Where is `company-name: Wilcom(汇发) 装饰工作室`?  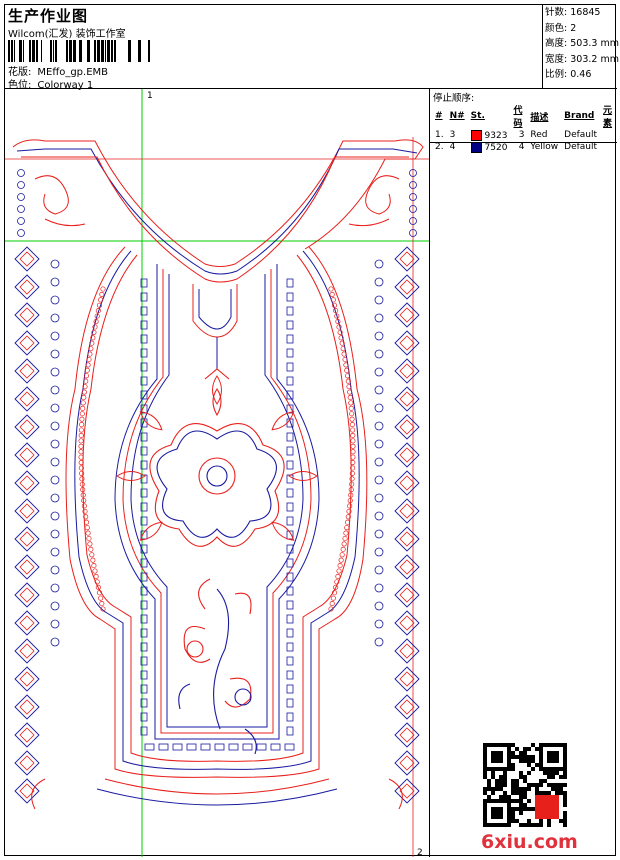
company-name: Wilcom(汇发) 装饰工作室 is located at coordinates (67, 34).